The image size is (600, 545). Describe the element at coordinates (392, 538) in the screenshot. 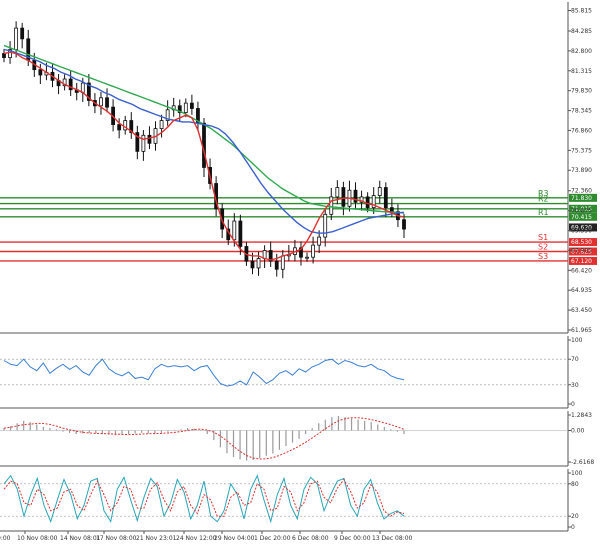

I see `x-tick-label: 13 Dec 08:00` at that location.